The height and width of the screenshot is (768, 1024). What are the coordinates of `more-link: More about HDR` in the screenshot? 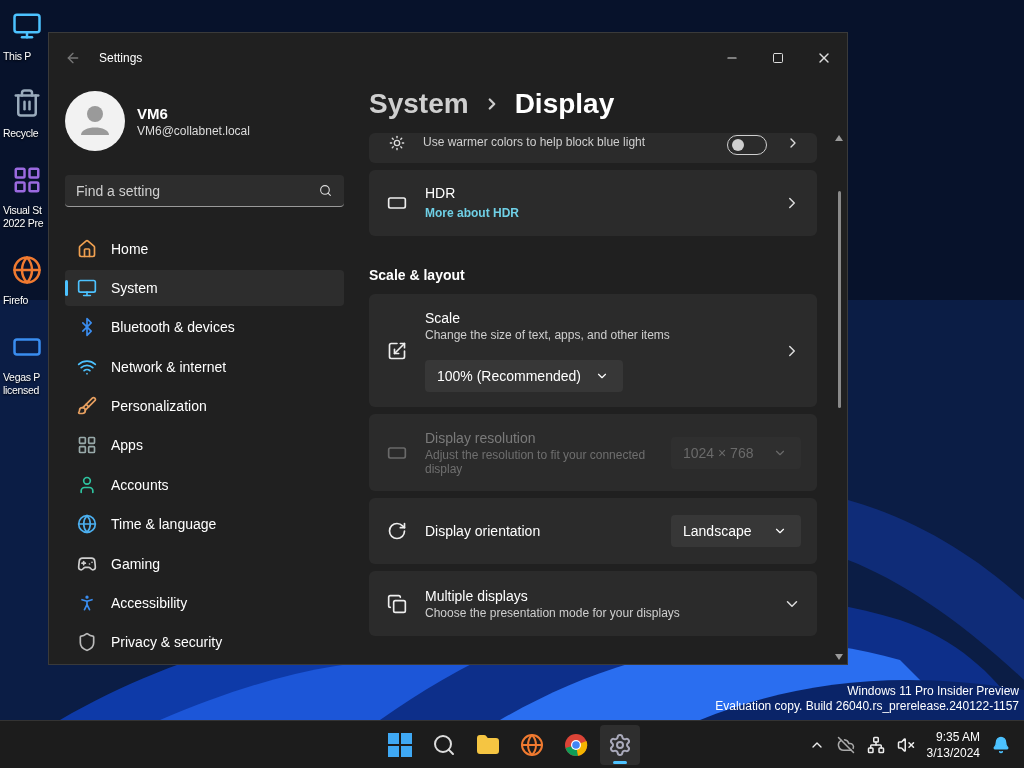 It's located at (472, 213).